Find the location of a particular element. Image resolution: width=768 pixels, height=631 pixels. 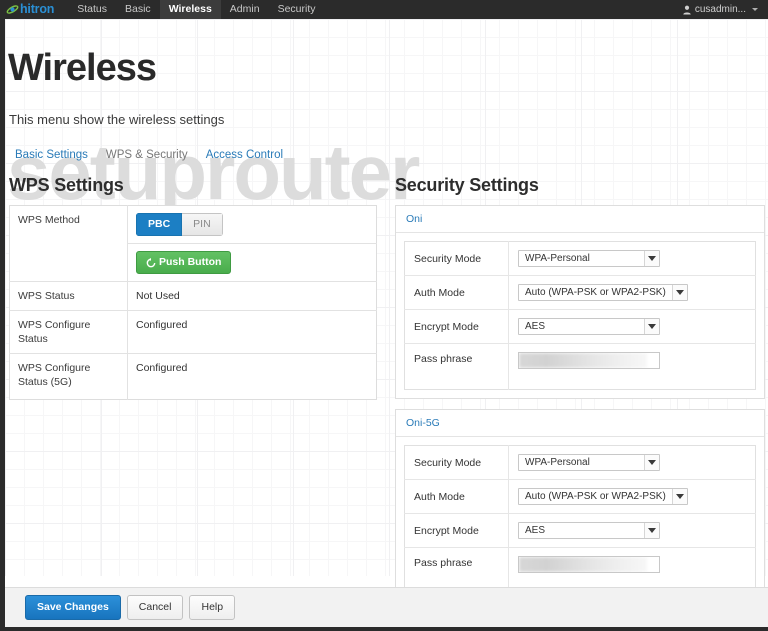

page-subtitle: This menu show the wireless settings is located at coordinates (117, 119).